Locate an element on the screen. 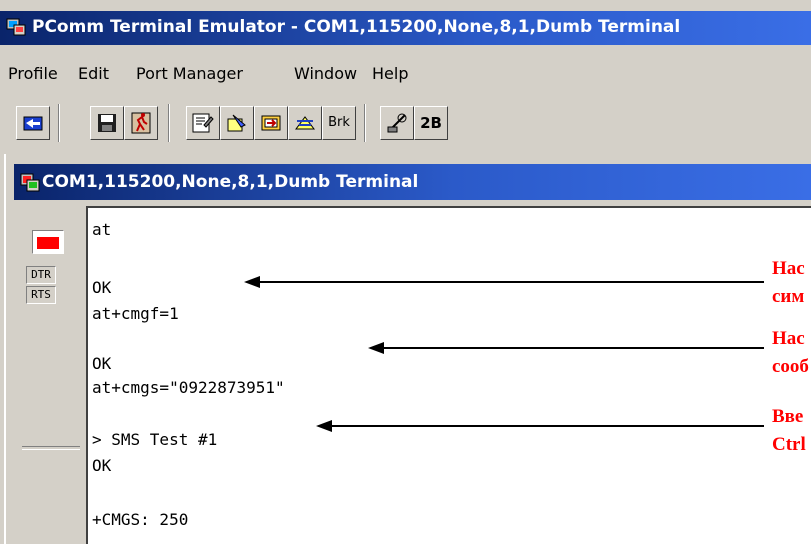 This screenshot has width=811, height=544. terminal-line: at+cmgf=1 is located at coordinates (135, 313).